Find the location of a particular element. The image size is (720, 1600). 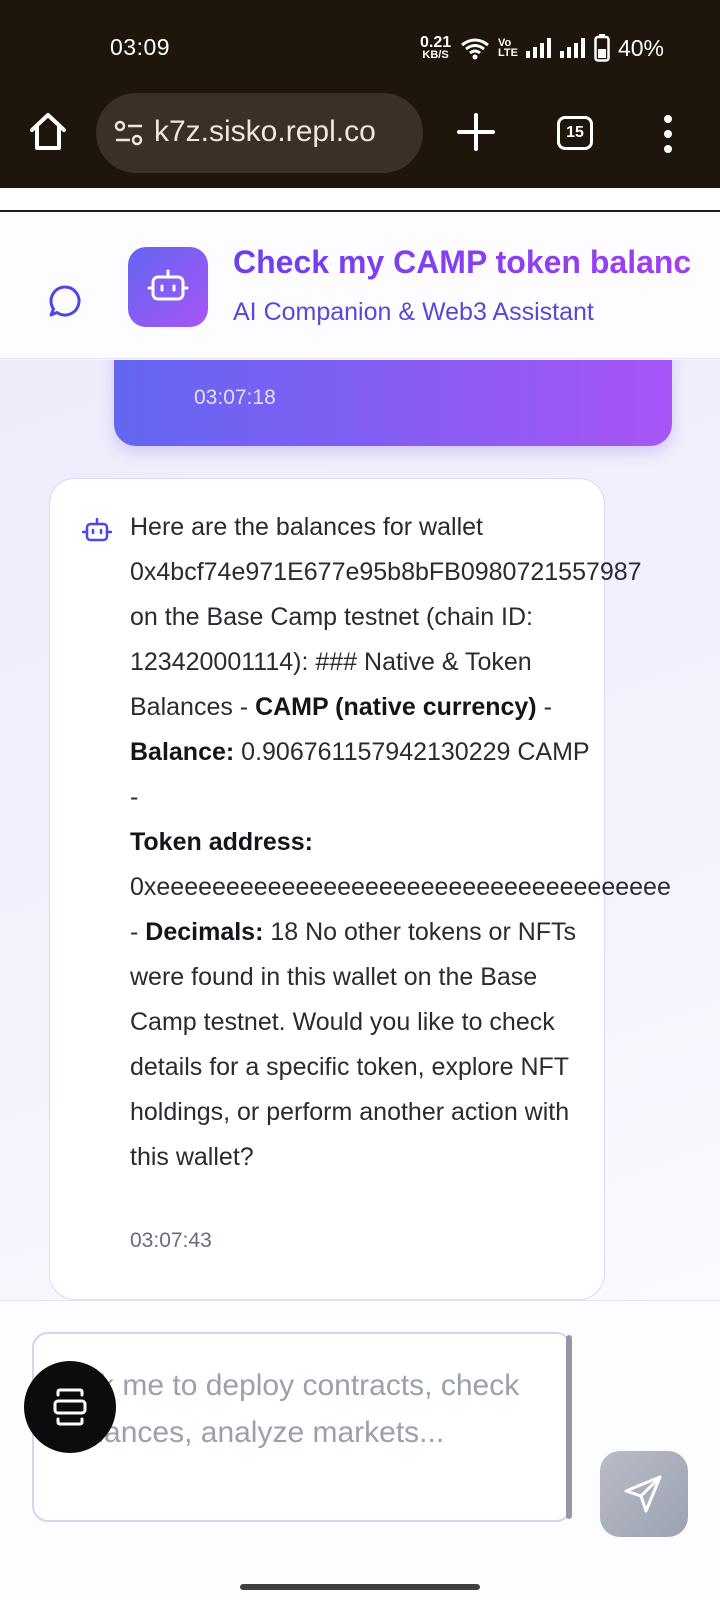

page-top-gap is located at coordinates (360, 199).